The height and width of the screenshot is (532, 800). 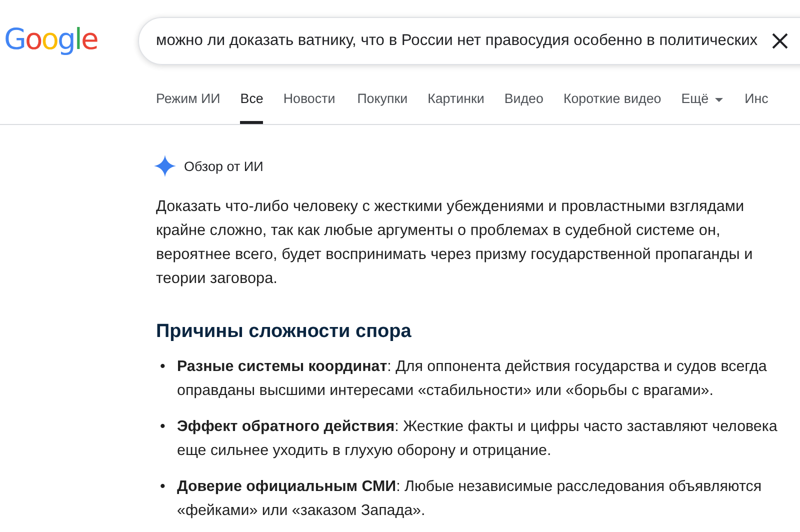 What do you see at coordinates (472, 379) in the screenshot?
I see `bullet-point: Разные системы координат: Для оппонента действия государства и судов всегда оправданы высшими интересами «стабильности» или «борьбы с врагами».` at bounding box center [472, 379].